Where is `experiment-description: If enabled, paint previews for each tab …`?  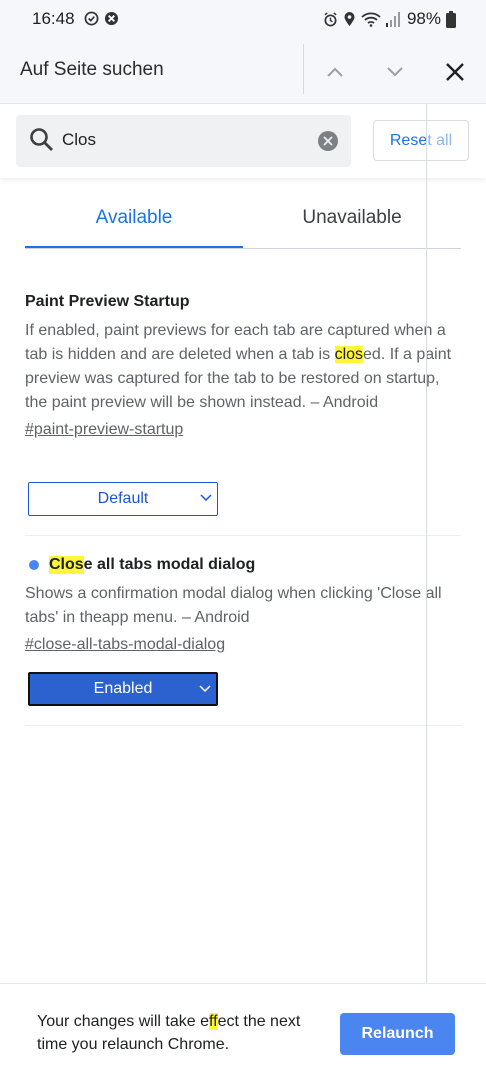 experiment-description: If enabled, paint previews for each tab … is located at coordinates (243, 367).